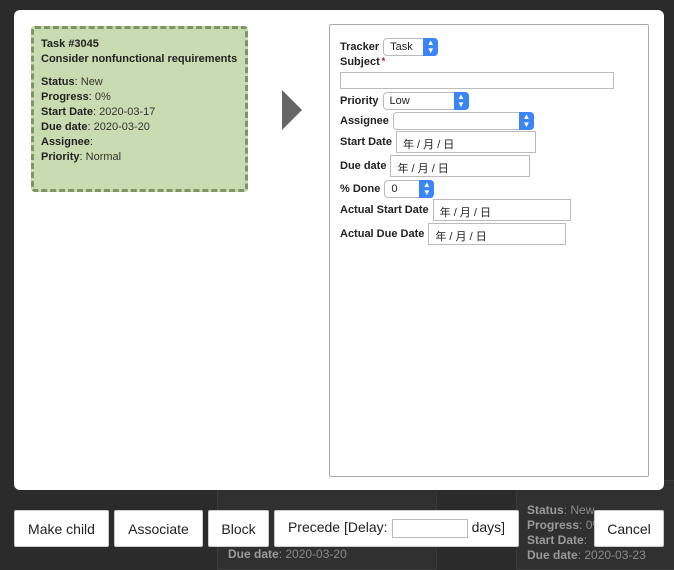 The width and height of the screenshot is (674, 570). What do you see at coordinates (463, 121) in the screenshot?
I see `assignee-select: ▲ ▼` at bounding box center [463, 121].